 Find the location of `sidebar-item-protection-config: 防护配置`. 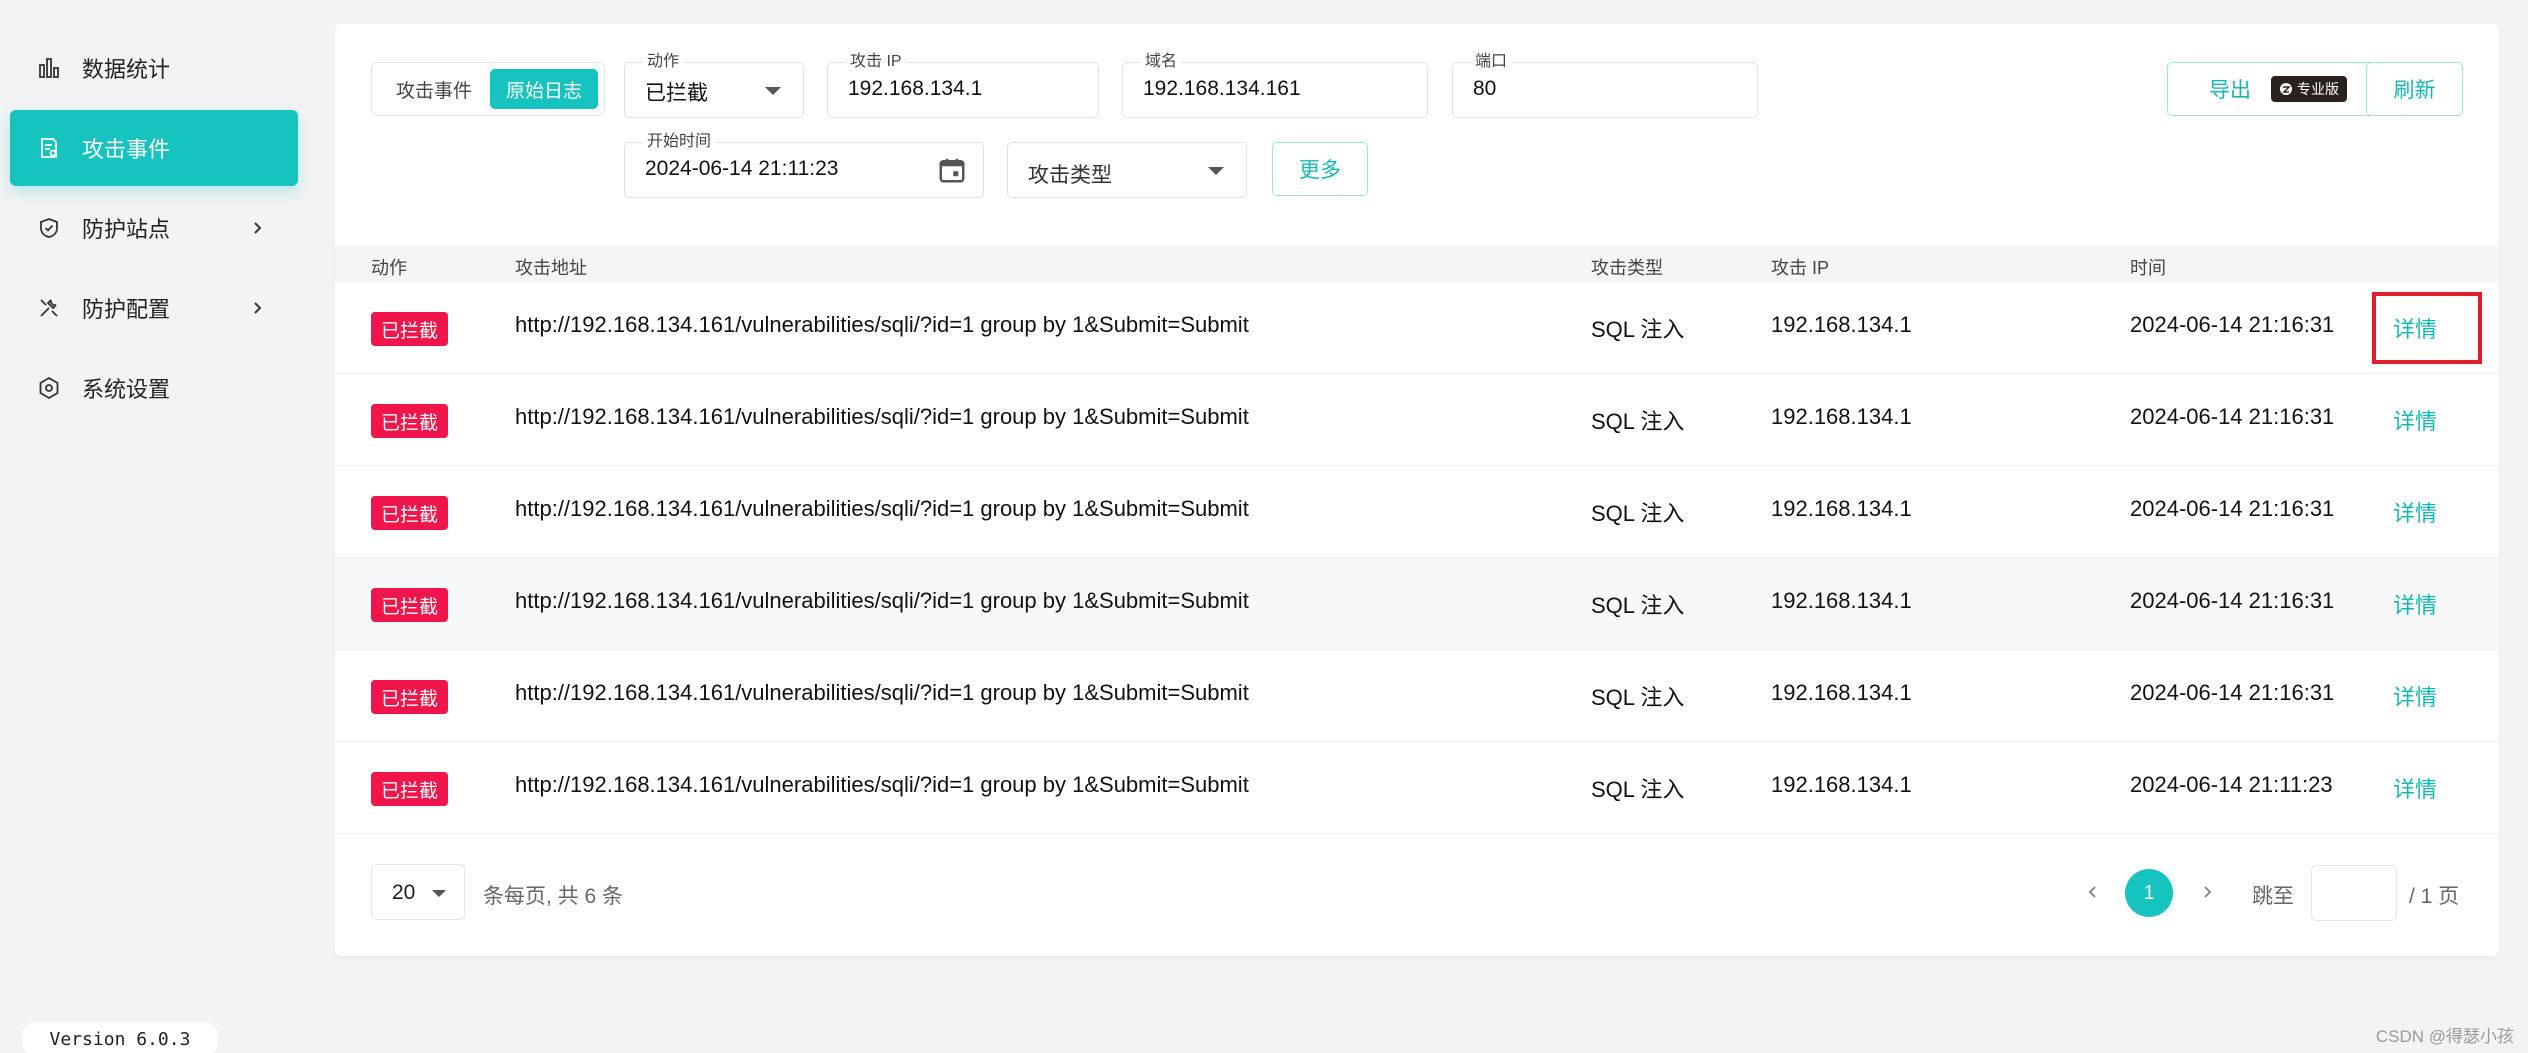

sidebar-item-protection-config: 防护配置 is located at coordinates (154, 308).